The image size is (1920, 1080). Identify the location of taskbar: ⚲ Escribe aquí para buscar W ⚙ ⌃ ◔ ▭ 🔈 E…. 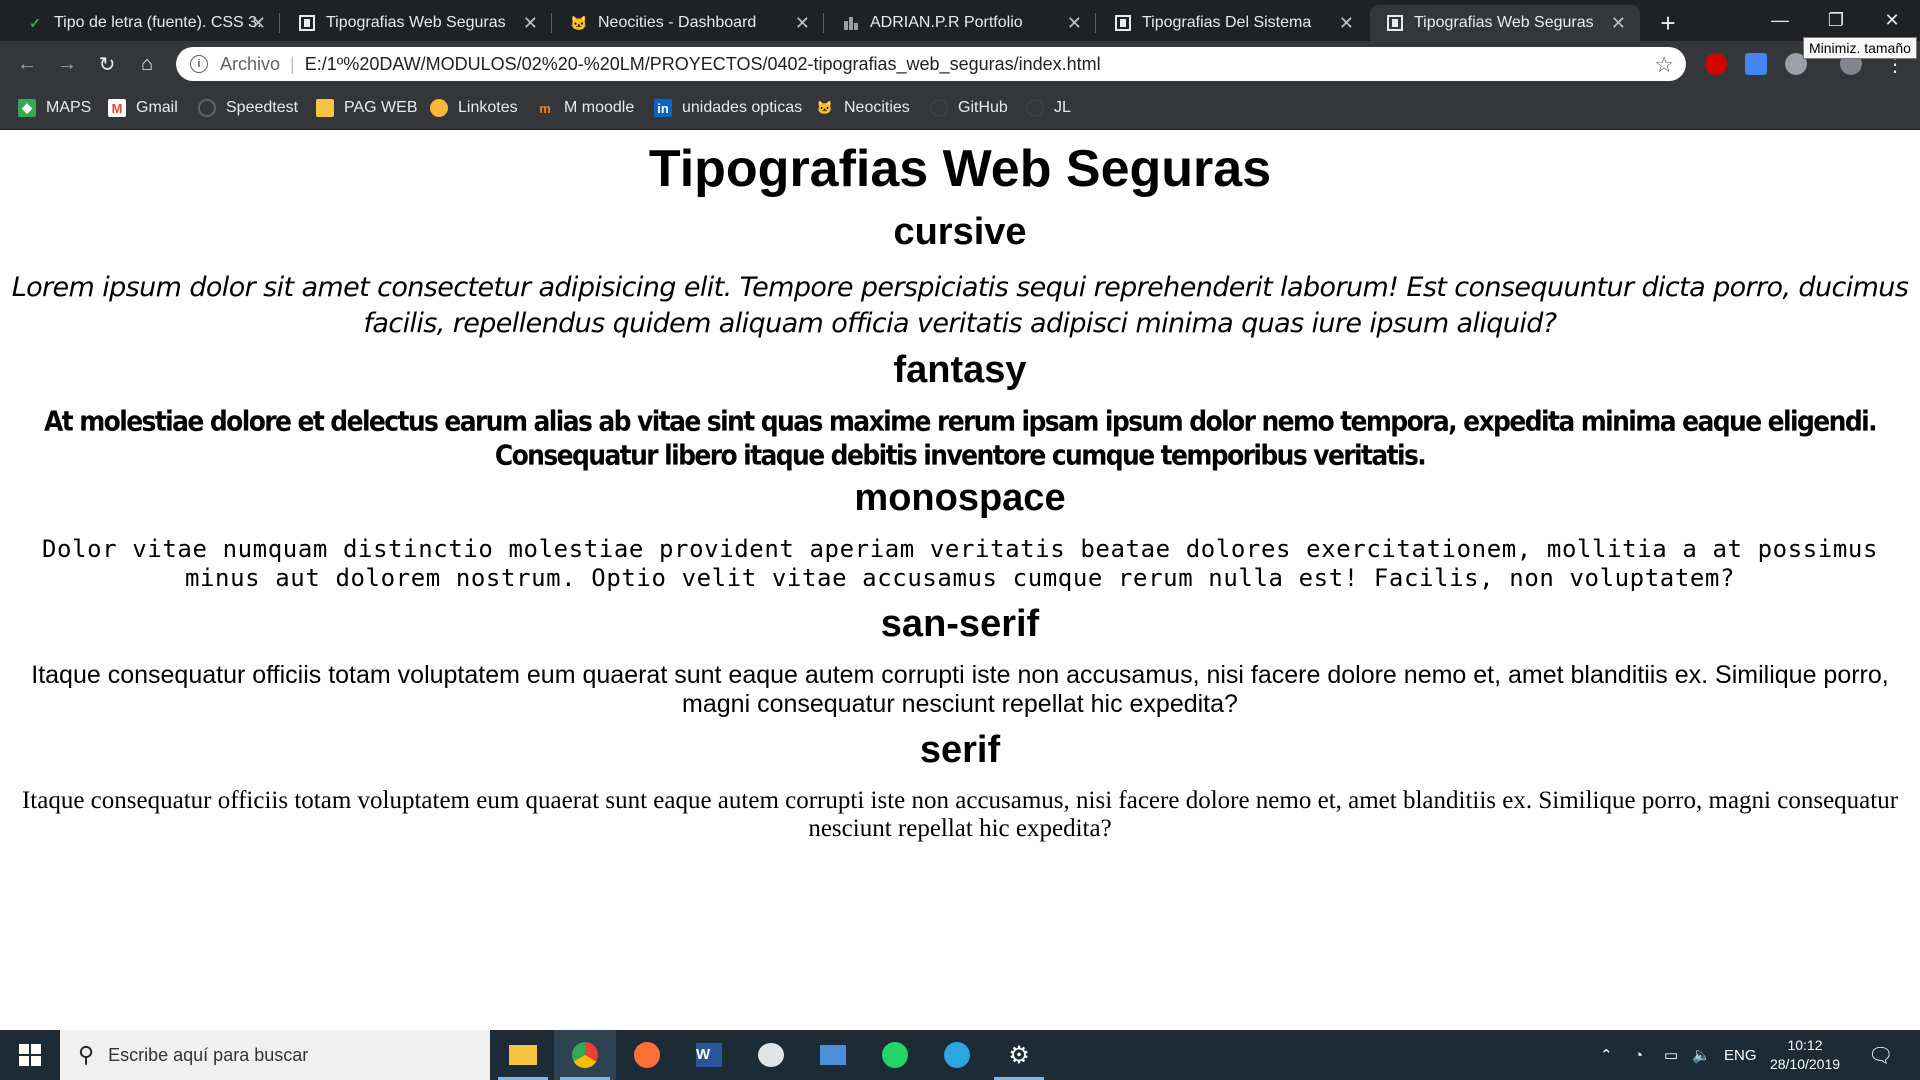
(960, 1055).